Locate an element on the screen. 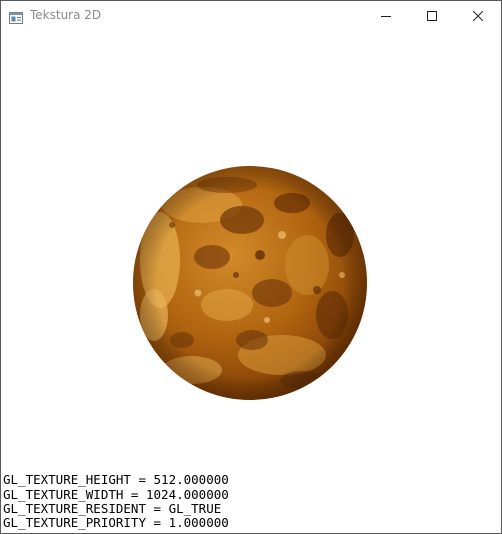 Image resolution: width=502 pixels, height=534 pixels. gl-texture-height-text: GL_TEXTURE_HEIGHT = 512.000000 is located at coordinates (116, 479).